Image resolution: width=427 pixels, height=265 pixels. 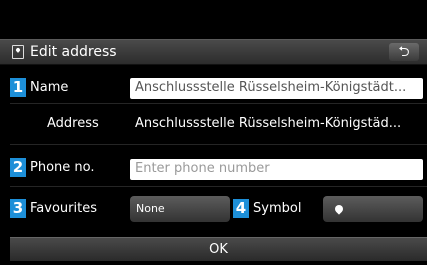 What do you see at coordinates (73, 52) in the screenshot?
I see `page-title: Edit address` at bounding box center [73, 52].